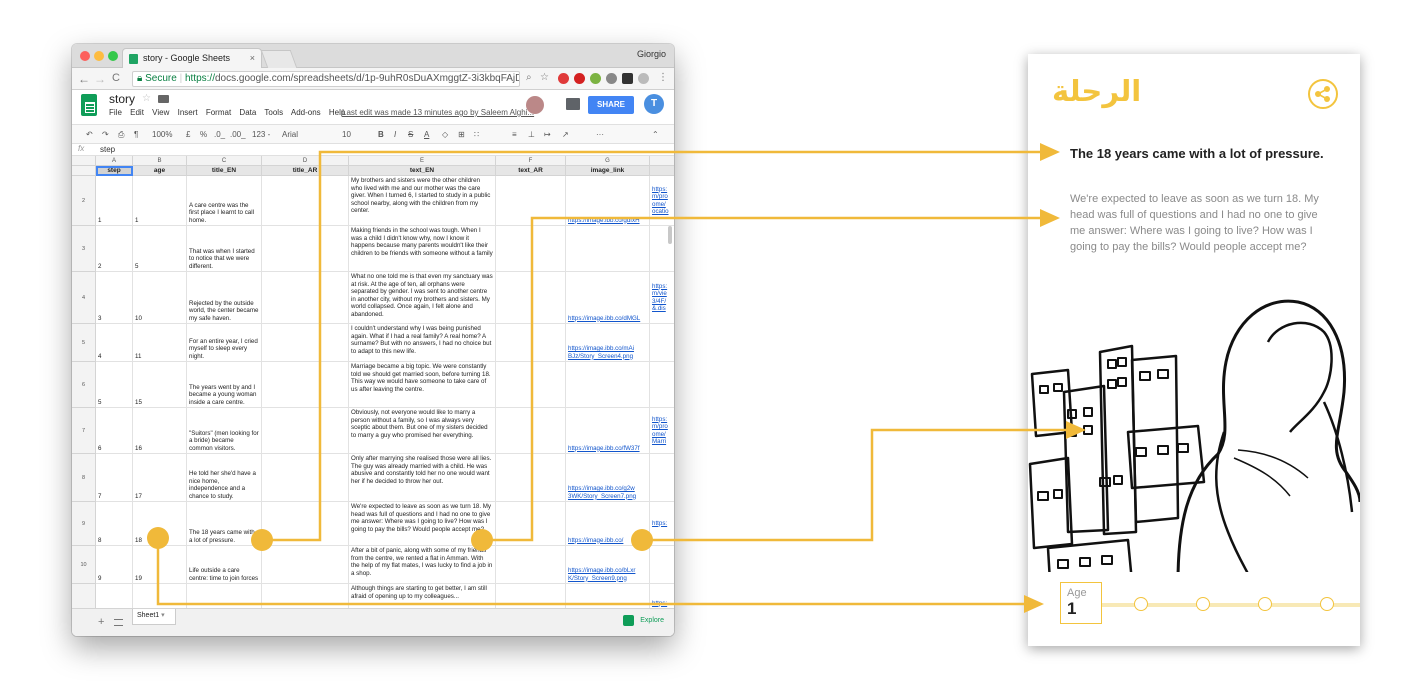 This screenshot has width=1427, height=692. I want to click on age-marker-dot, so click(158, 538).